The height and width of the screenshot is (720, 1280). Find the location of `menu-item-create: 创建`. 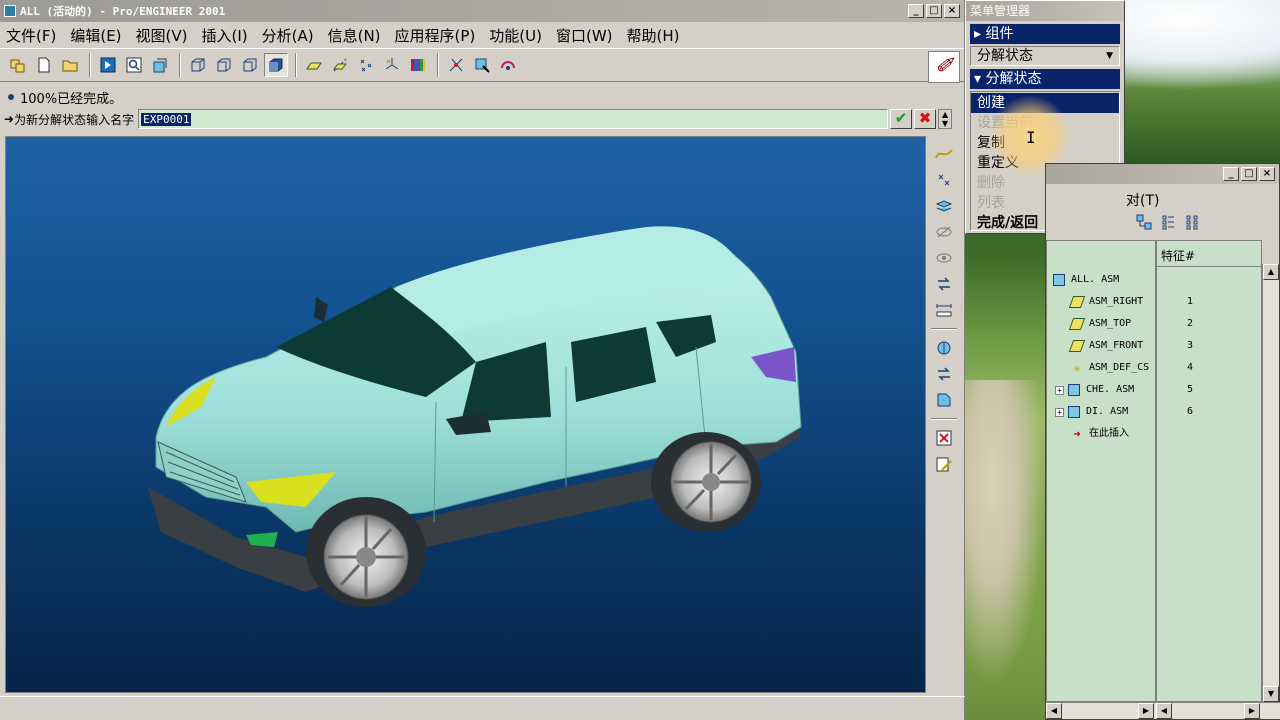

menu-item-create: 创建 is located at coordinates (1045, 103).